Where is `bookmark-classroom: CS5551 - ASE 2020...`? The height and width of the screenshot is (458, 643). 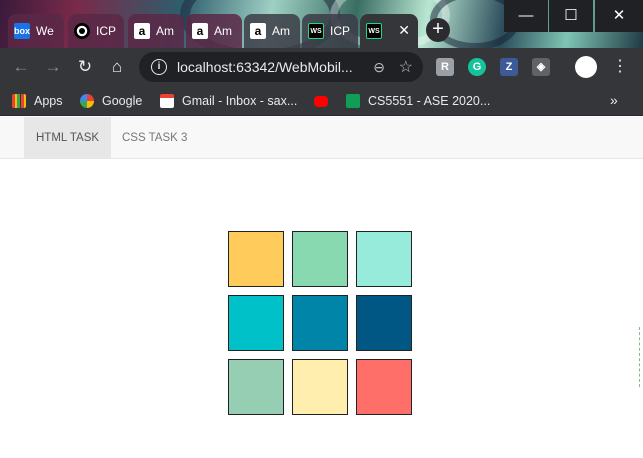
bookmark-classroom: CS5551 - ASE 2020... is located at coordinates (418, 101).